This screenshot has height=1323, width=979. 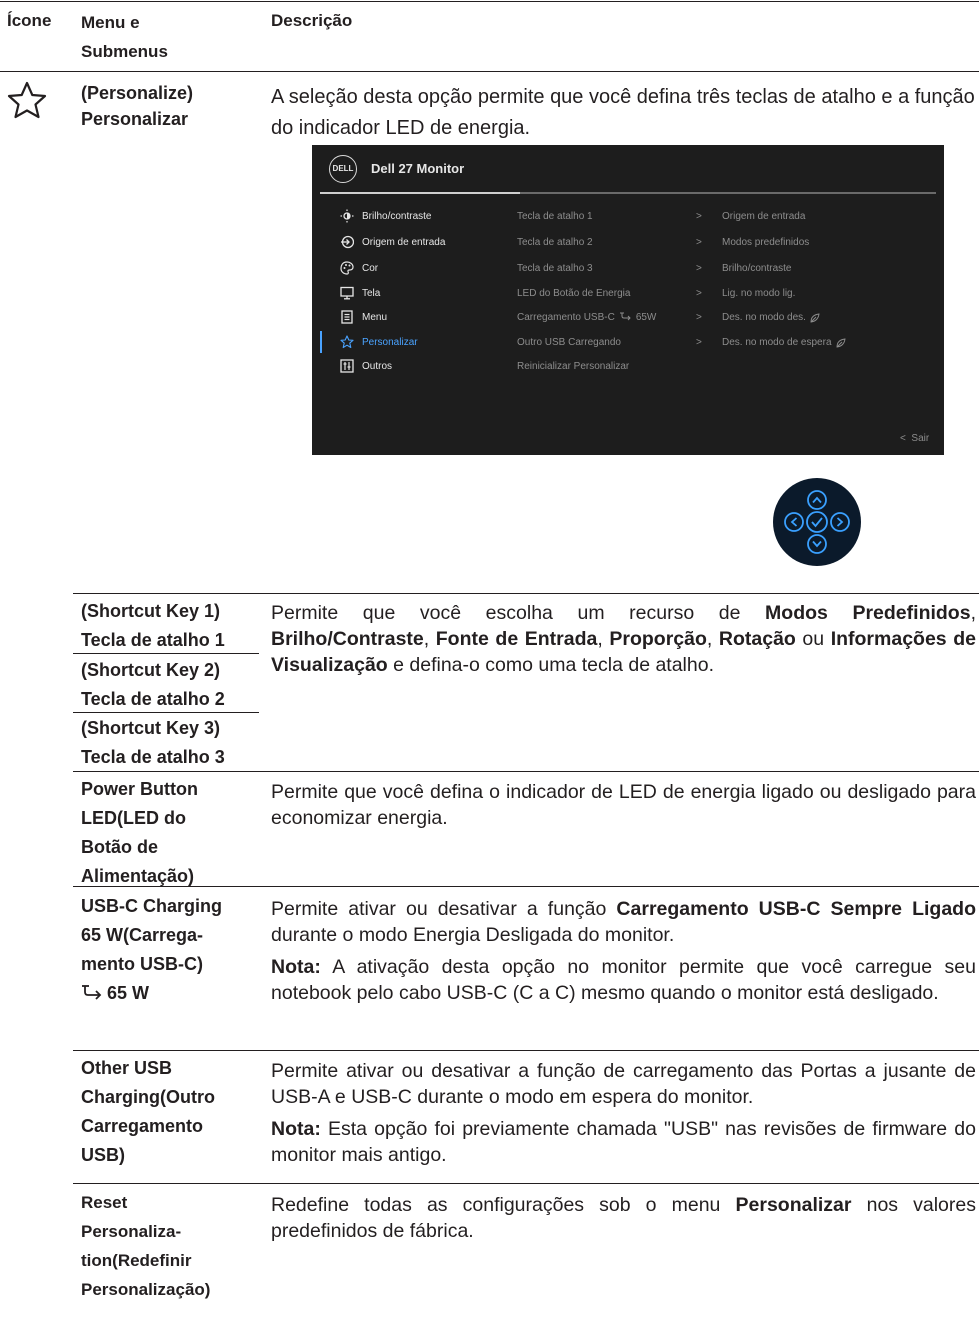 What do you see at coordinates (153, 625) in the screenshot?
I see `menu-shortcut-key-1: (Shortcut Key 1) Tecla de atalho 1` at bounding box center [153, 625].